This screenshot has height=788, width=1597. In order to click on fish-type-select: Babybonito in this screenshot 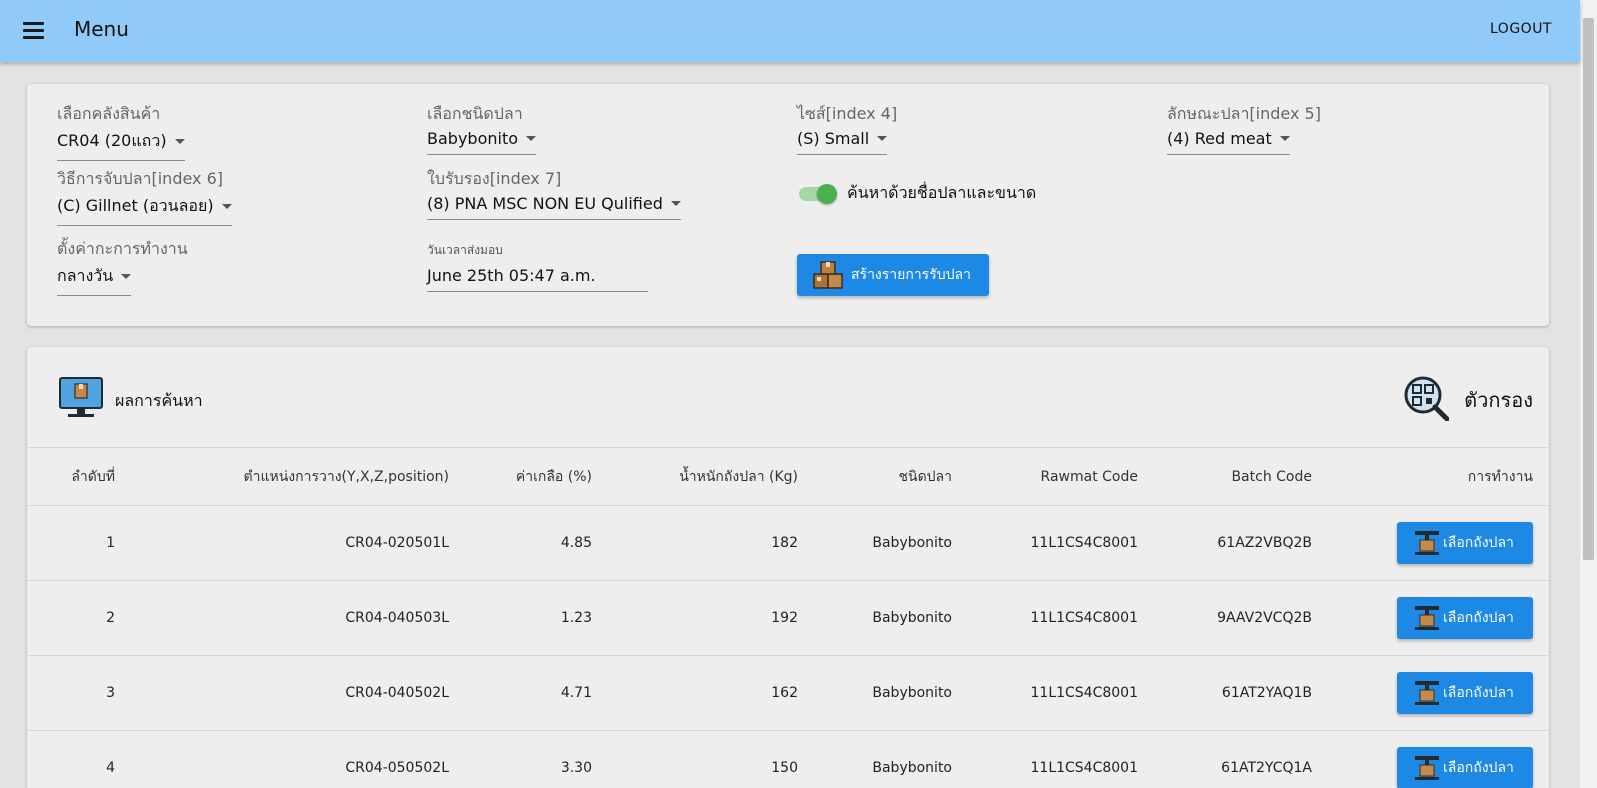, I will do `click(481, 141)`.